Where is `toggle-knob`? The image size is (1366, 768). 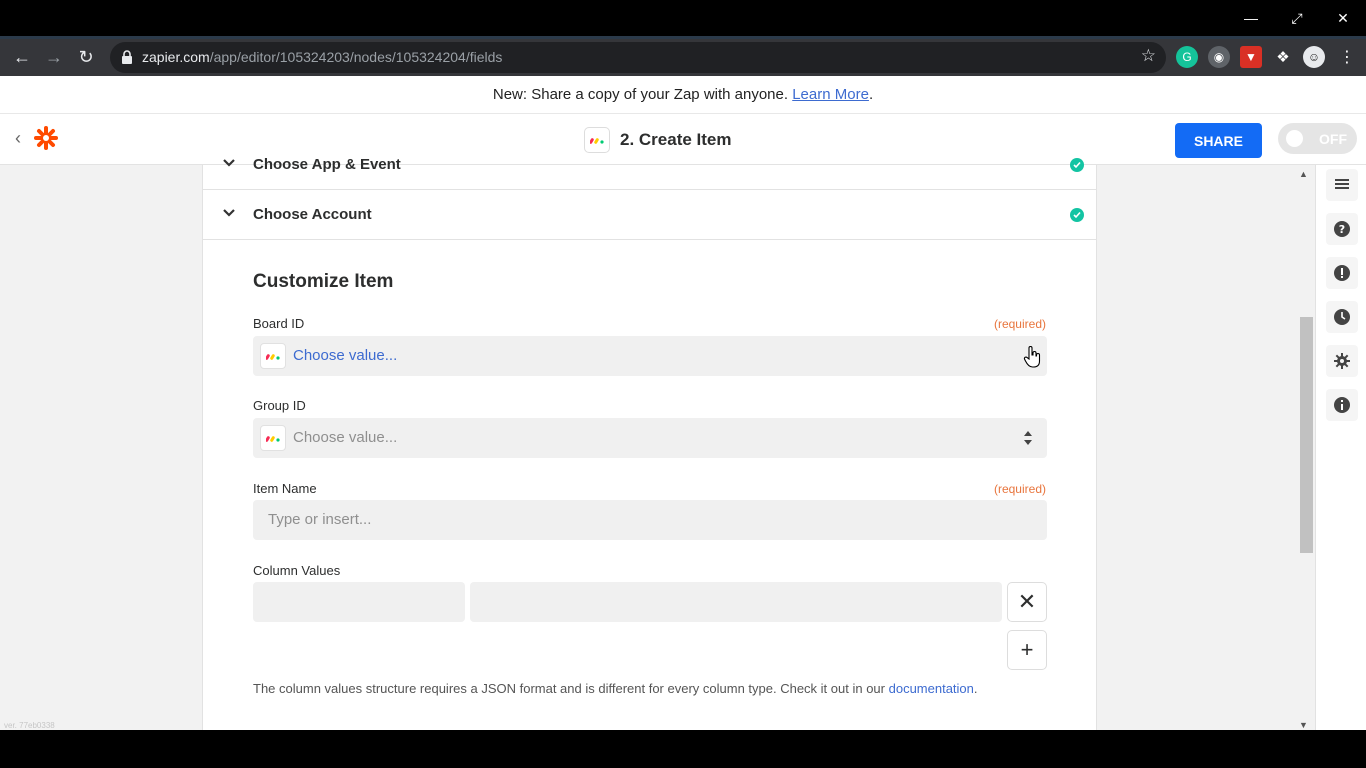 toggle-knob is located at coordinates (1294, 138).